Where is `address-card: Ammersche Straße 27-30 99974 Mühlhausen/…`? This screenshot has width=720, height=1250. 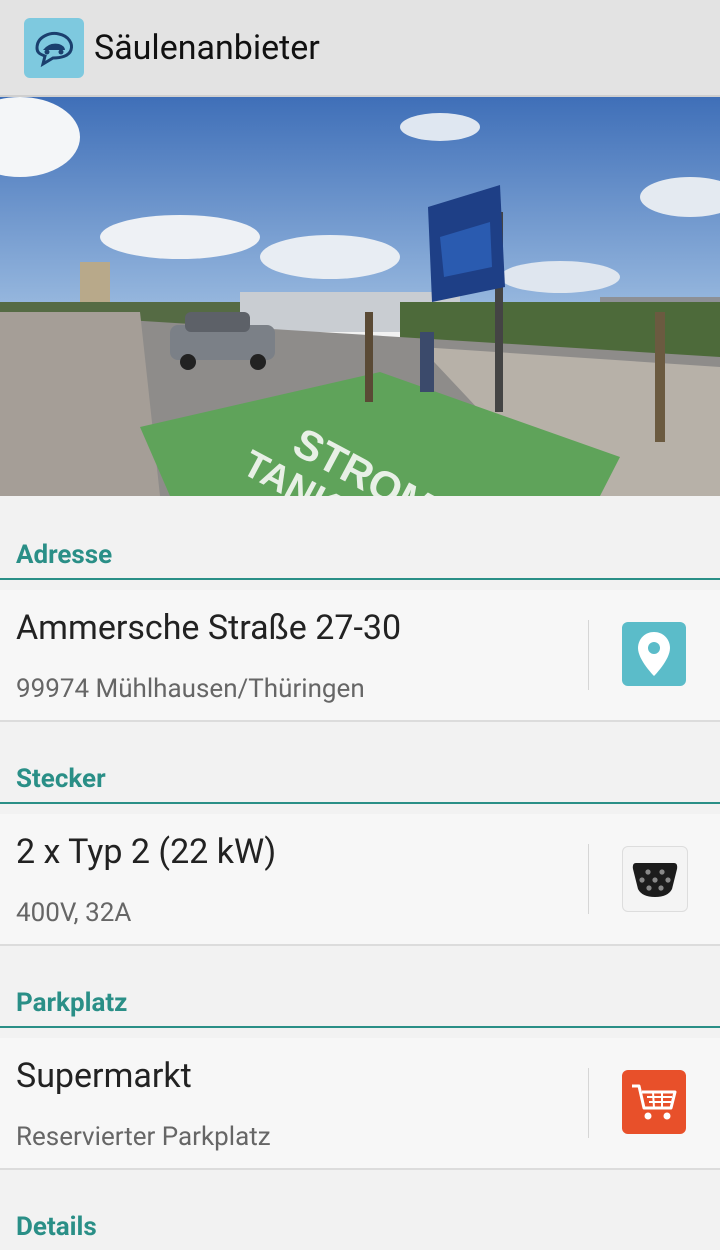 address-card: Ammersche Straße 27-30 99974 Mühlhausen/… is located at coordinates (360, 656).